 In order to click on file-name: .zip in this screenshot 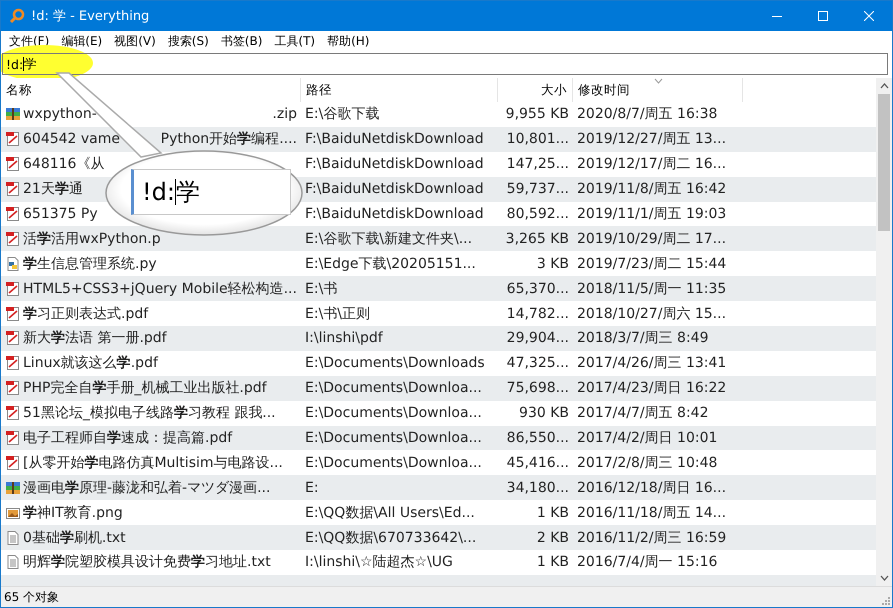, I will do `click(284, 114)`.